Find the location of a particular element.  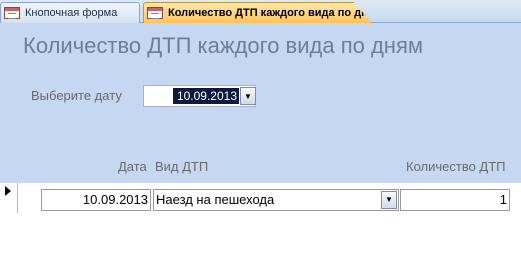

date-filter-label: Выберите дату is located at coordinates (76, 95).